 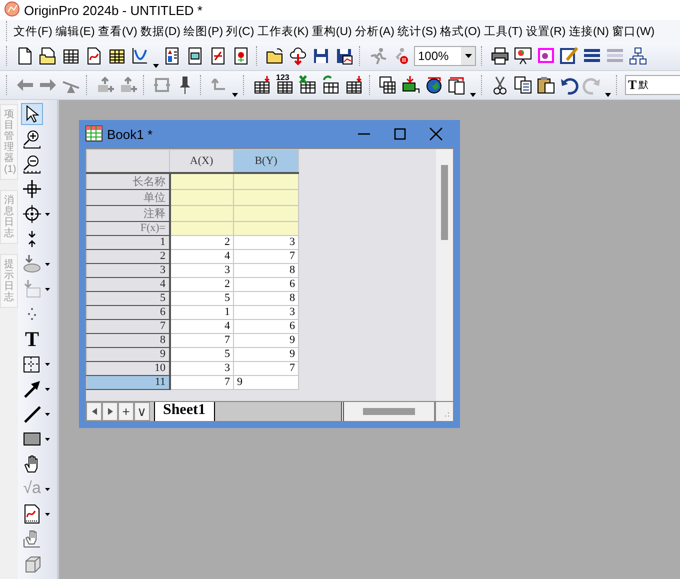 What do you see at coordinates (266, 161) in the screenshot?
I see `column-header: B(Y)` at bounding box center [266, 161].